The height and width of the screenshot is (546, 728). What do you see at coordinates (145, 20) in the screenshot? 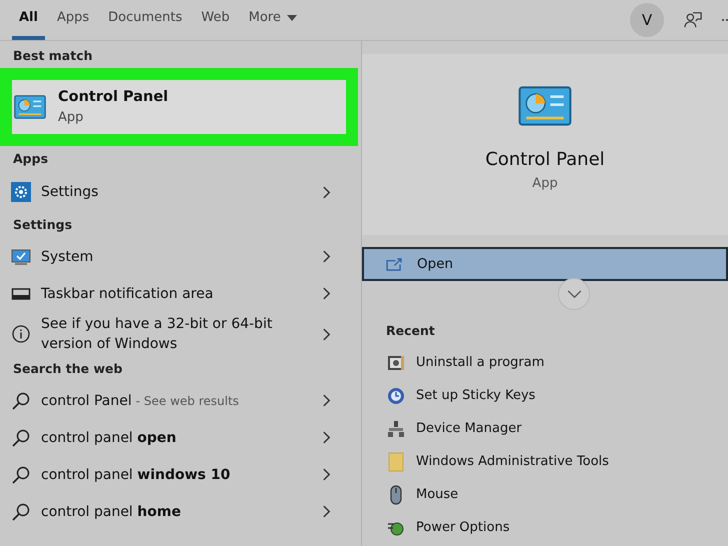
I see `tab: Documents` at bounding box center [145, 20].